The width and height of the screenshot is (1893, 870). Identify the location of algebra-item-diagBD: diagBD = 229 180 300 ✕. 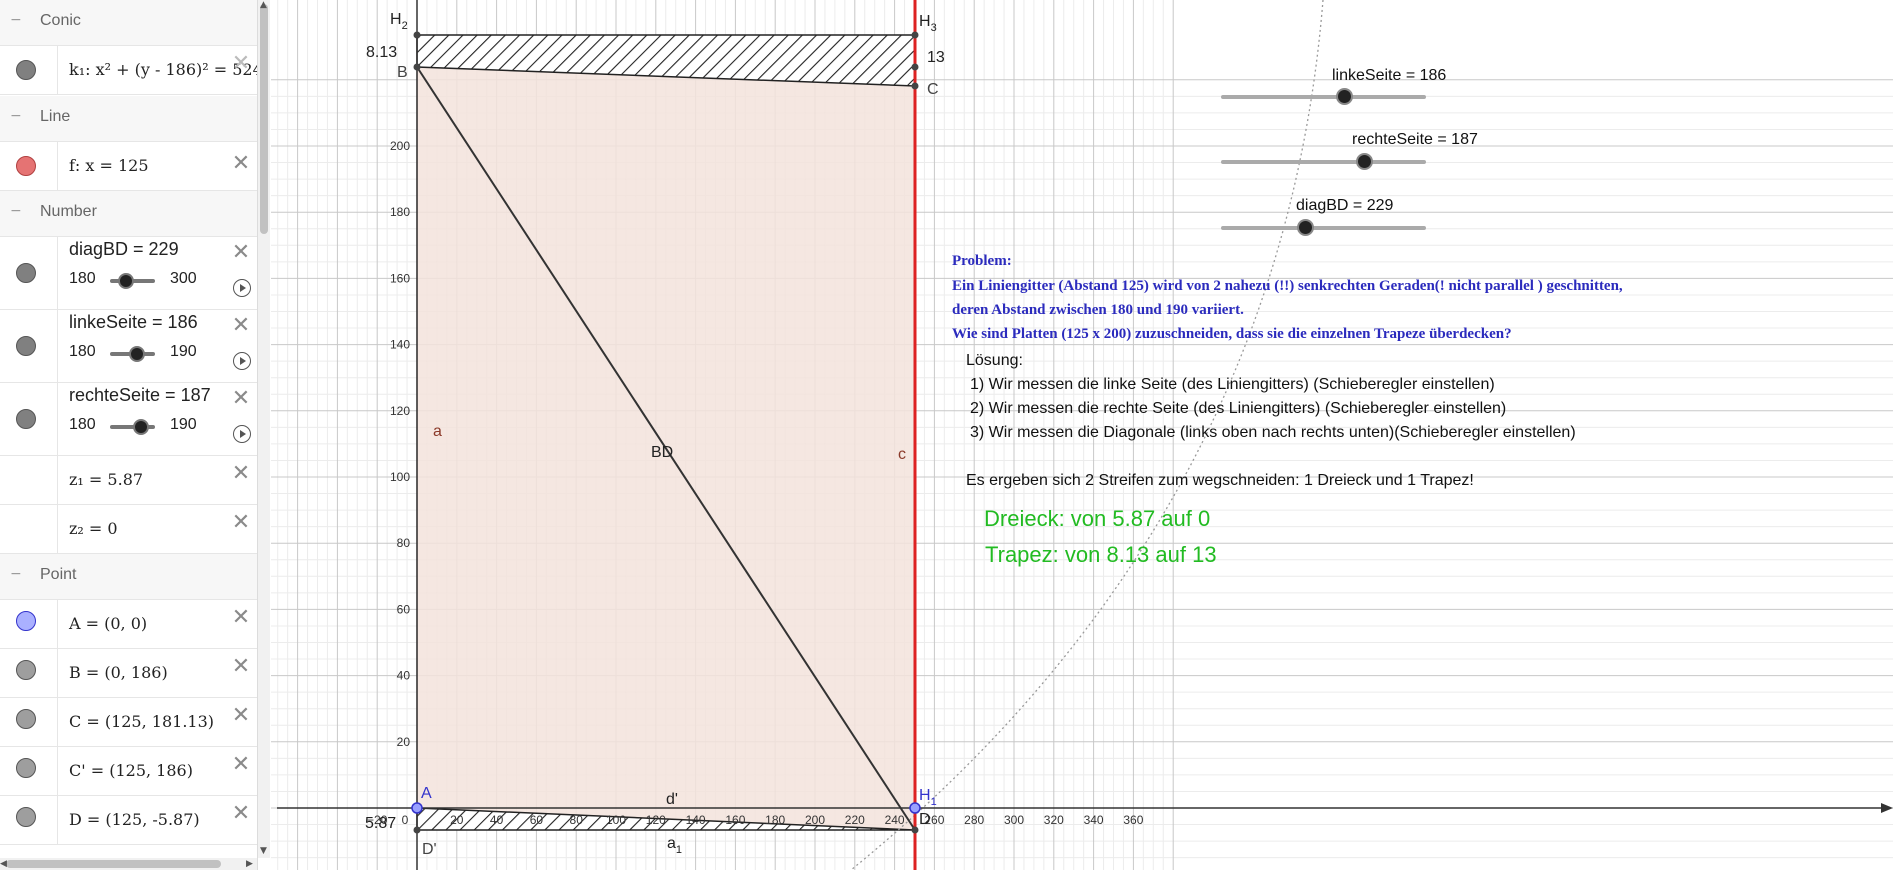
(128, 273).